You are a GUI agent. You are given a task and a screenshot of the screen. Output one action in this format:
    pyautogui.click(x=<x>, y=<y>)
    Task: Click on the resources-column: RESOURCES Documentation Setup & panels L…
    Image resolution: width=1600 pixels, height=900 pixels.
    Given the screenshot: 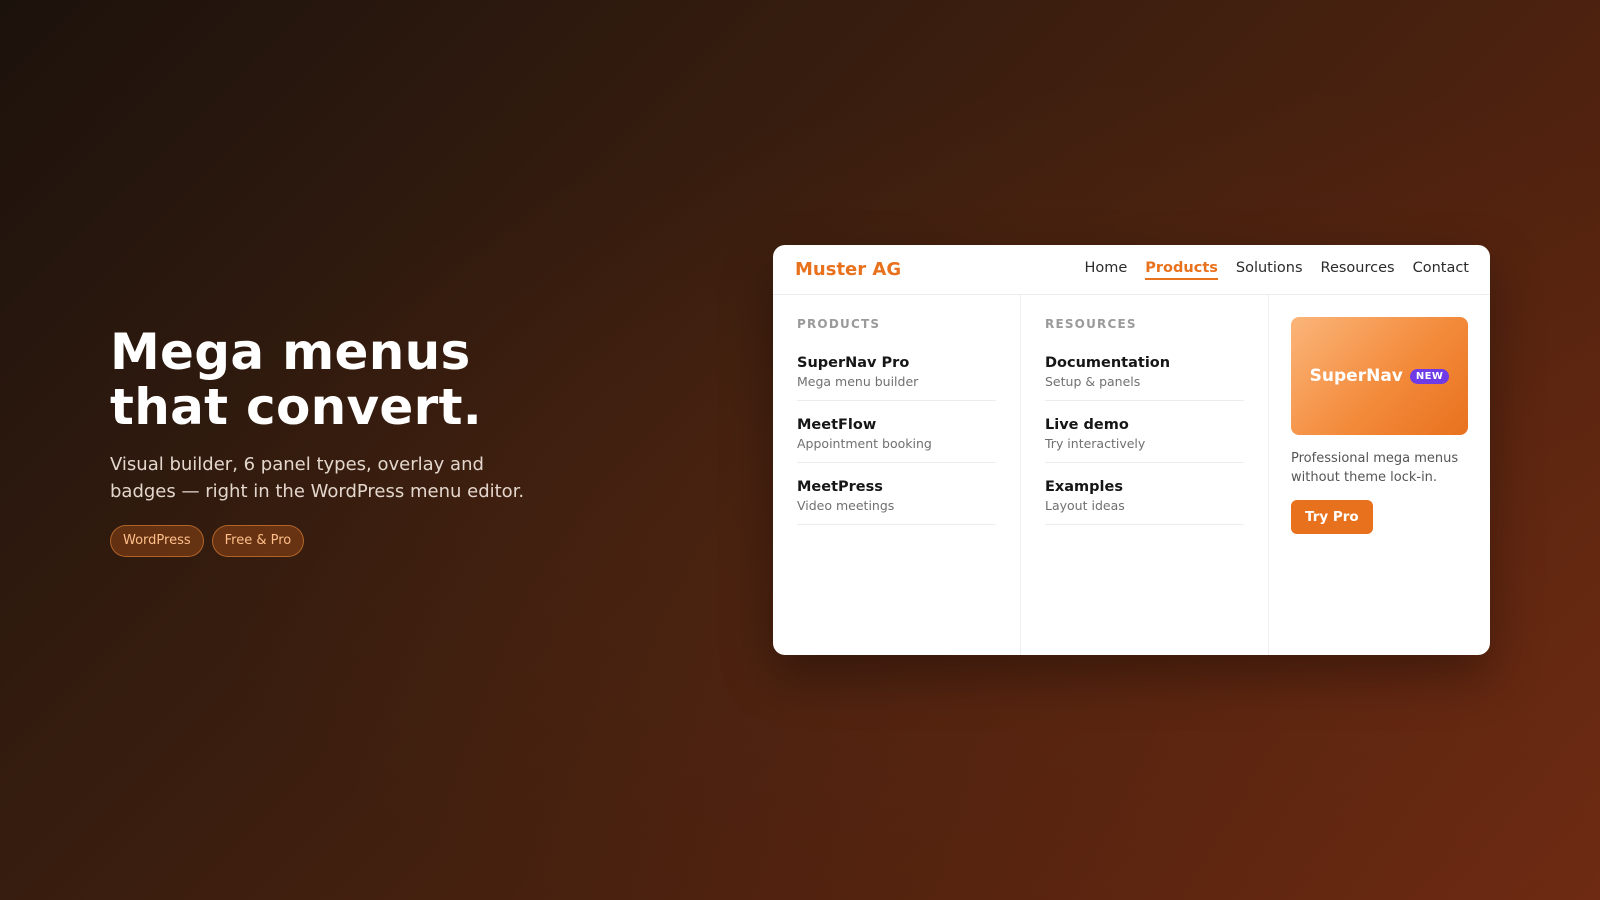 What is the action you would take?
    pyautogui.click(x=1145, y=475)
    